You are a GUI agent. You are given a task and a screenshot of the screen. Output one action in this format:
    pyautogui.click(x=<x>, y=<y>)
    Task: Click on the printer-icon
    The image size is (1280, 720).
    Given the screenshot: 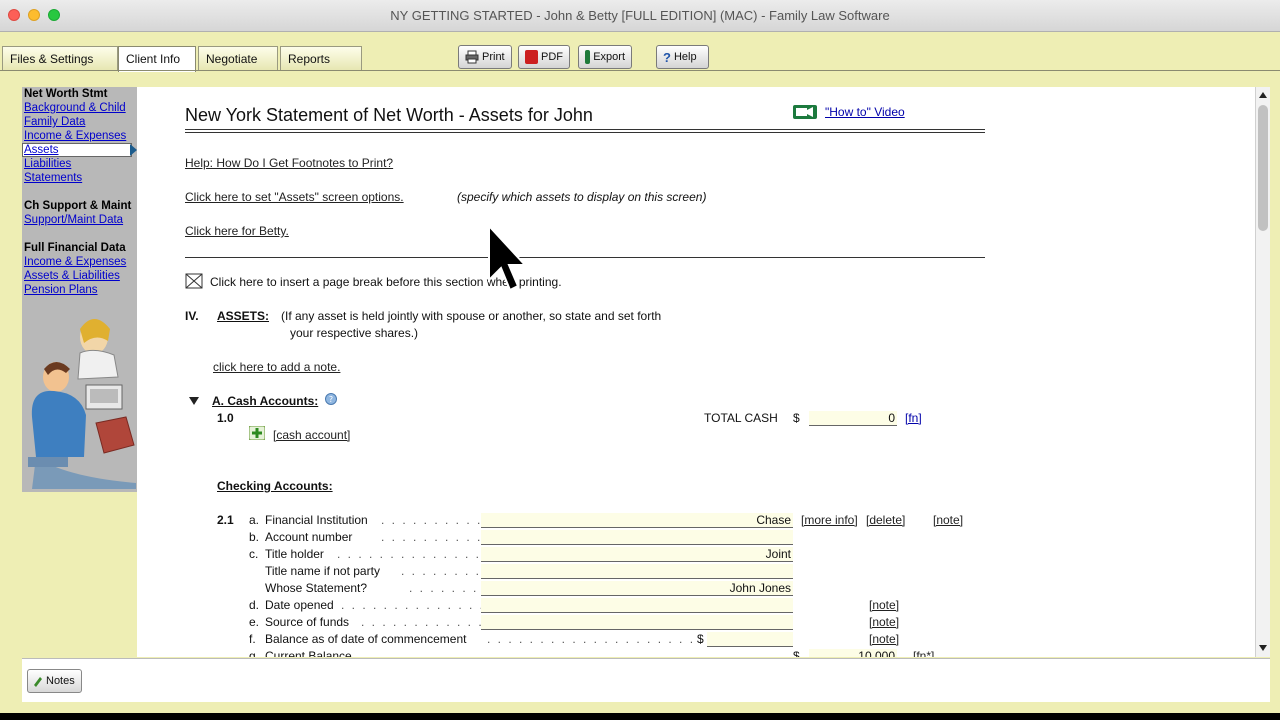 What is the action you would take?
    pyautogui.click(x=472, y=57)
    